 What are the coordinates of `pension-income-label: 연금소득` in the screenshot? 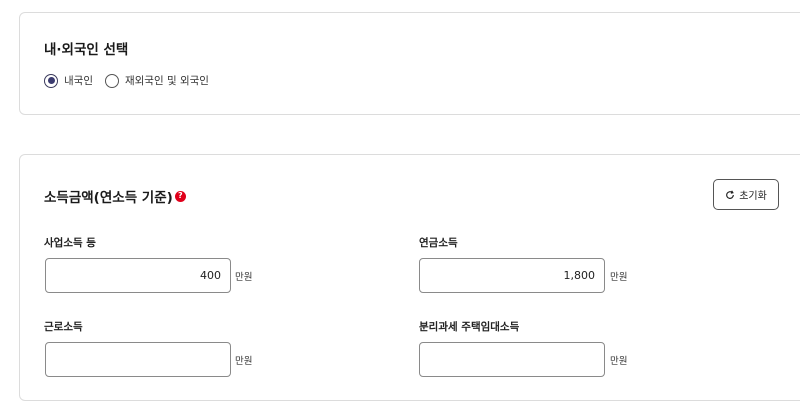 It's located at (438, 243).